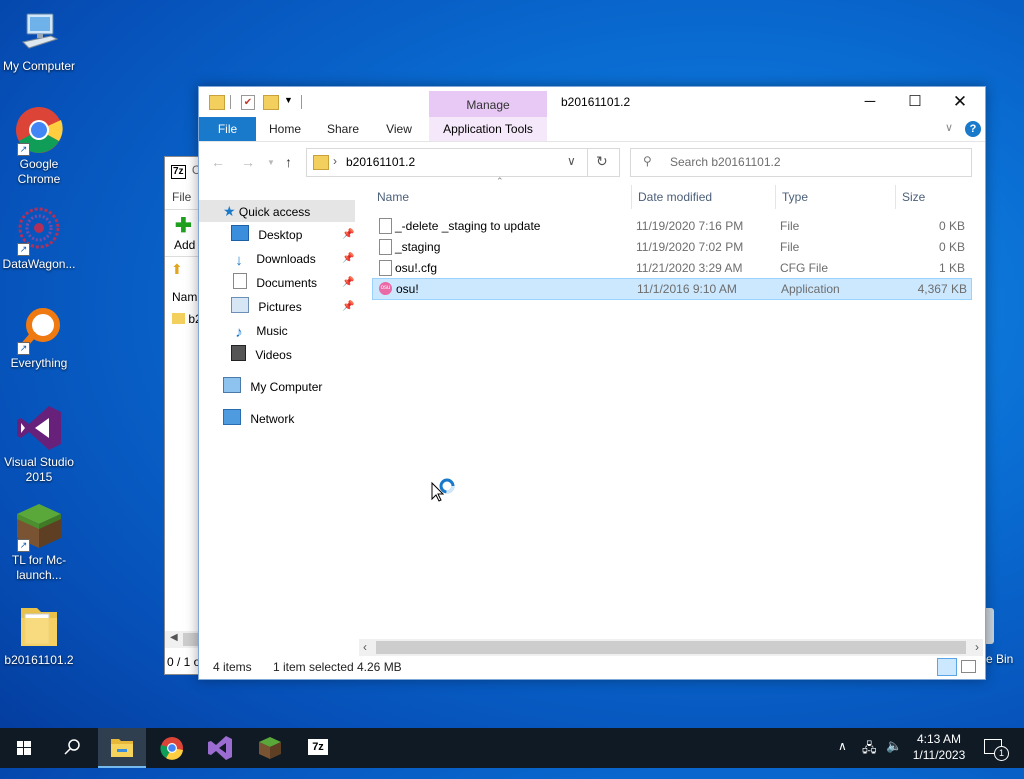 This screenshot has height=779, width=1024. I want to click on desktop-icon-label: Google Chrome, so click(39, 171).